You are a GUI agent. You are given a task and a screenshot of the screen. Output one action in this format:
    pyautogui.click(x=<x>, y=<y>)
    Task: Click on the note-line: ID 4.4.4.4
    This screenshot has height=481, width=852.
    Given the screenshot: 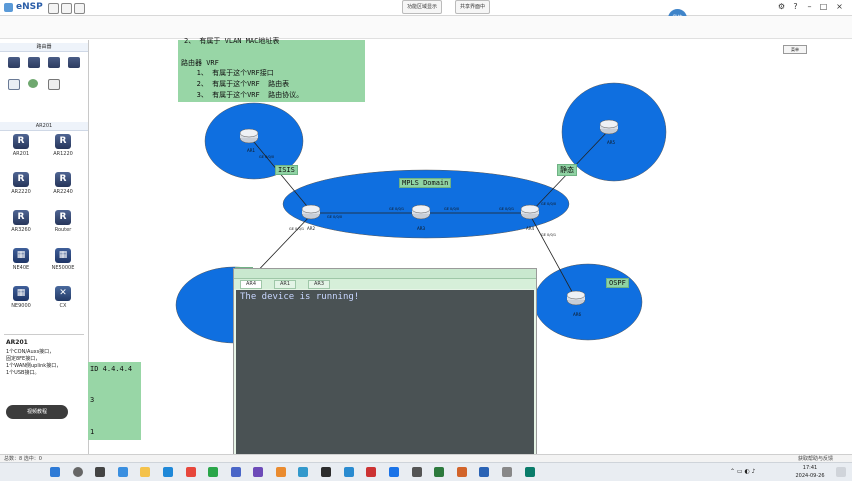 What is the action you would take?
    pyautogui.click(x=111, y=369)
    